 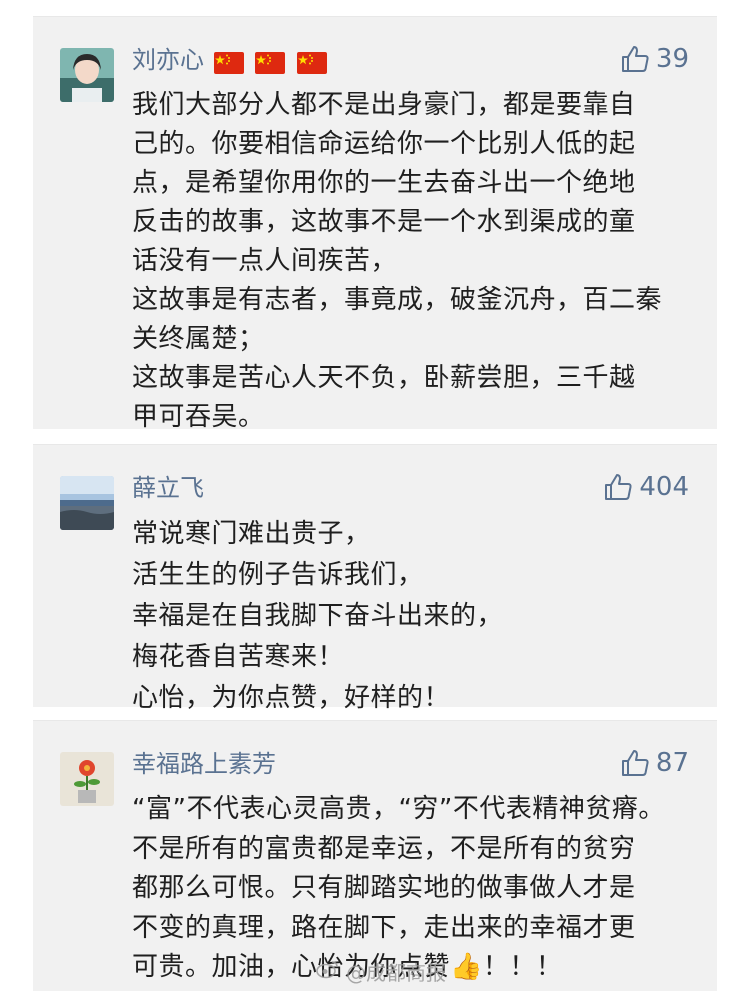 I want to click on comment-line: 己的。你要相信命运给你一个比别人低的起, so click(x=384, y=144).